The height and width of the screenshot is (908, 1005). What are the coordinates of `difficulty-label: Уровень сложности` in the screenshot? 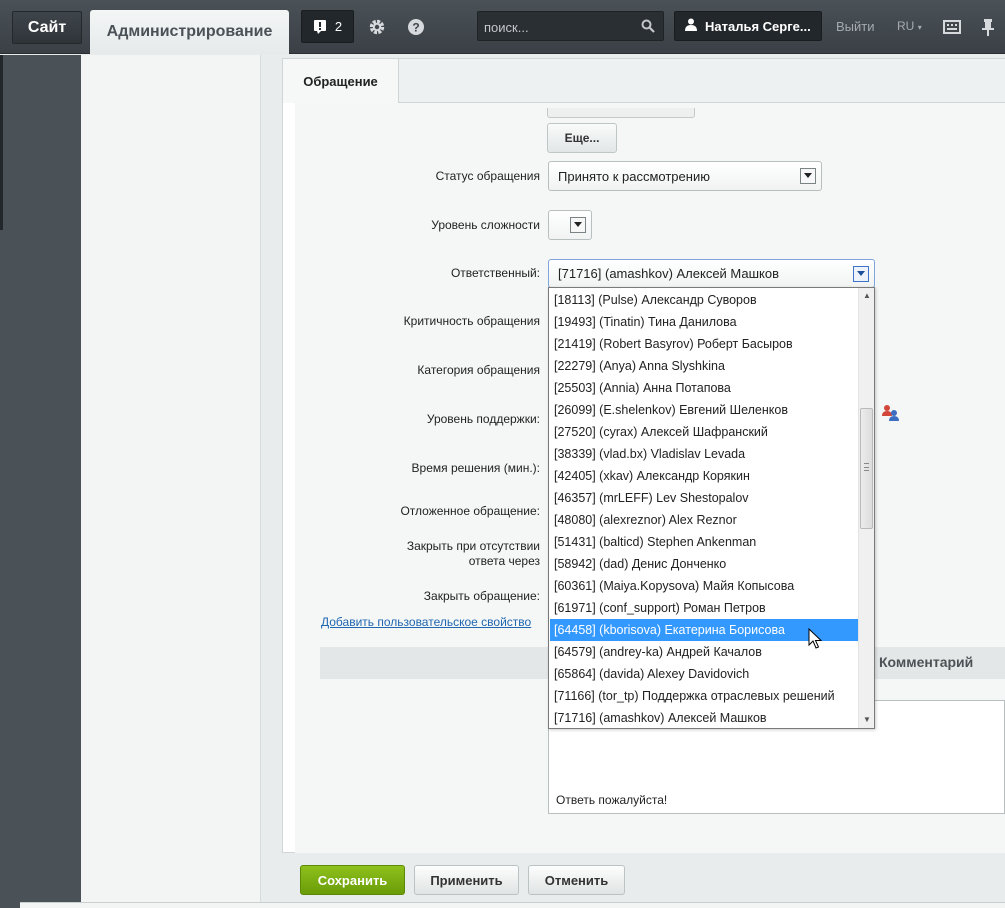 It's located at (485, 225).